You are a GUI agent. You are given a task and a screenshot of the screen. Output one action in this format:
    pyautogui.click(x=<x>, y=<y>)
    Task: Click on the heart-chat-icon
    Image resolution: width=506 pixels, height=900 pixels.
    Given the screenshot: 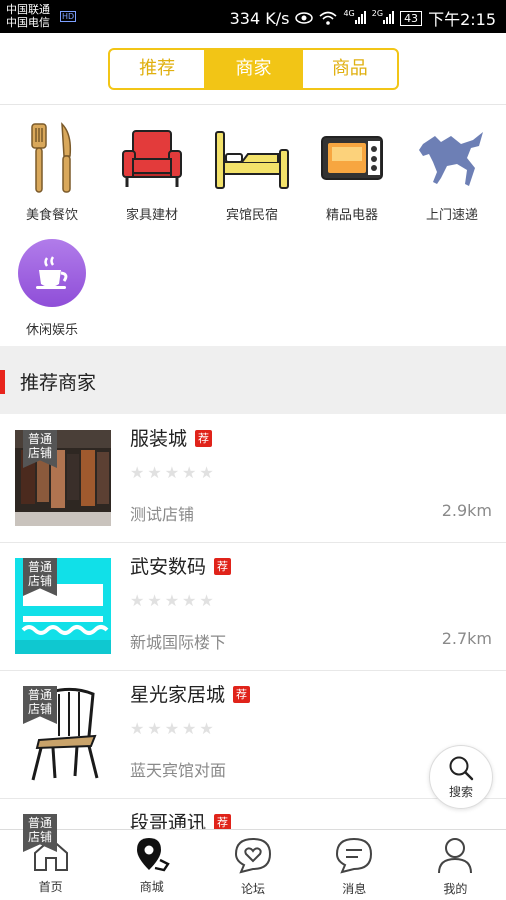 What is the action you would take?
    pyautogui.click(x=253, y=855)
    